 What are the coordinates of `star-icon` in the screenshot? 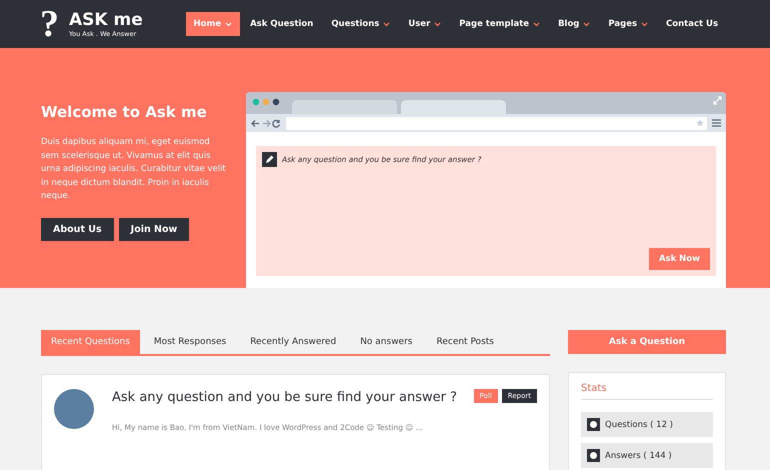 It's located at (700, 123).